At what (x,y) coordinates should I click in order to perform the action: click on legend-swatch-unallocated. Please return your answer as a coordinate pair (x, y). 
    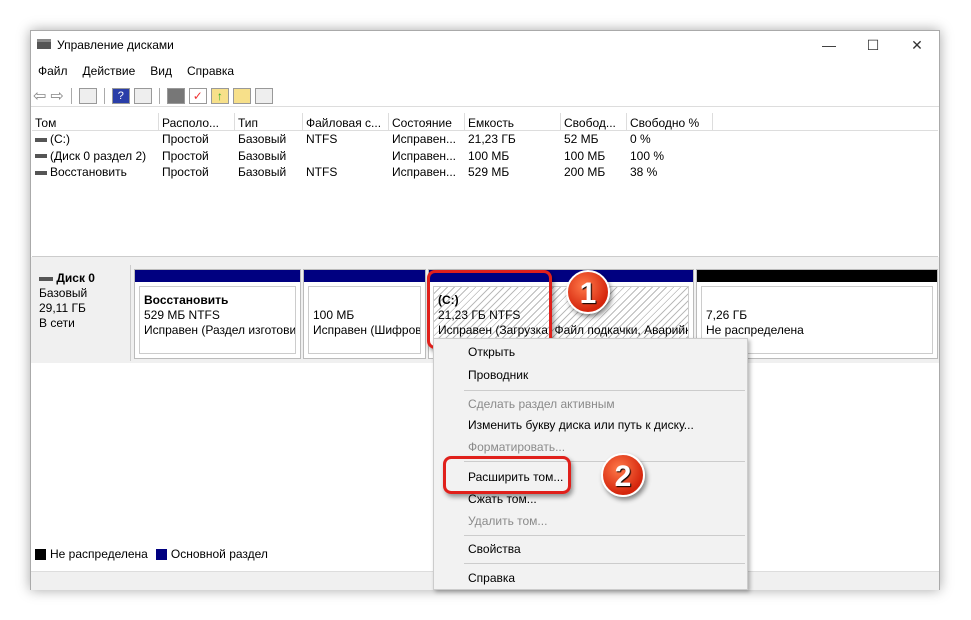
    Looking at the image, I should click on (40, 554).